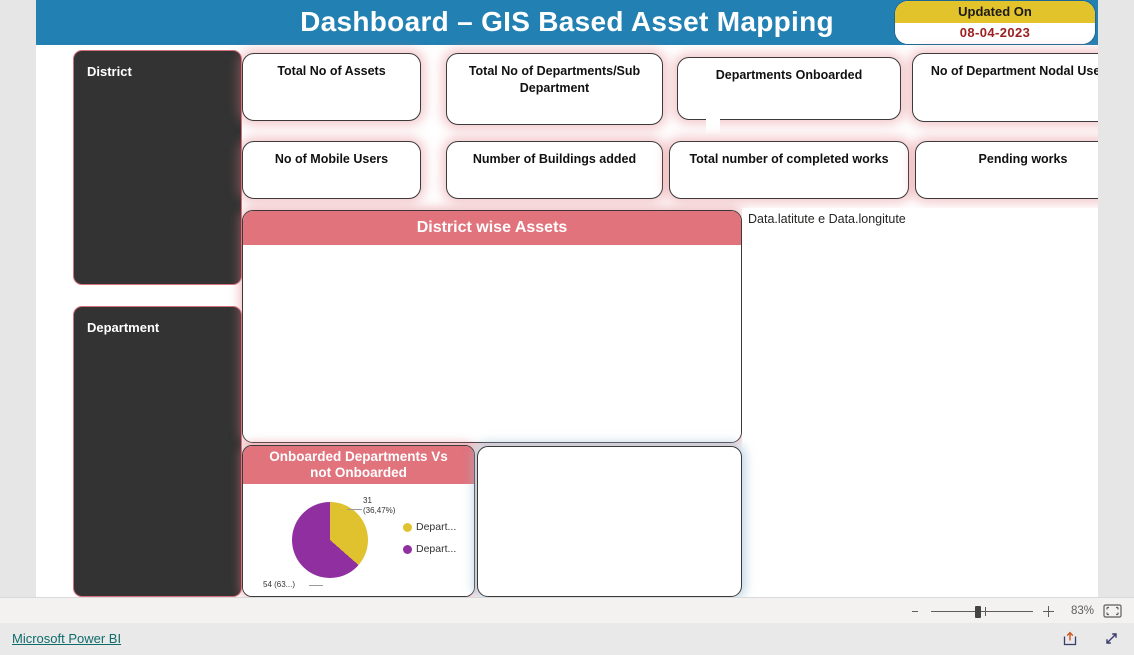  Describe the element at coordinates (157, 167) in the screenshot. I see `slicer-district: District` at that location.